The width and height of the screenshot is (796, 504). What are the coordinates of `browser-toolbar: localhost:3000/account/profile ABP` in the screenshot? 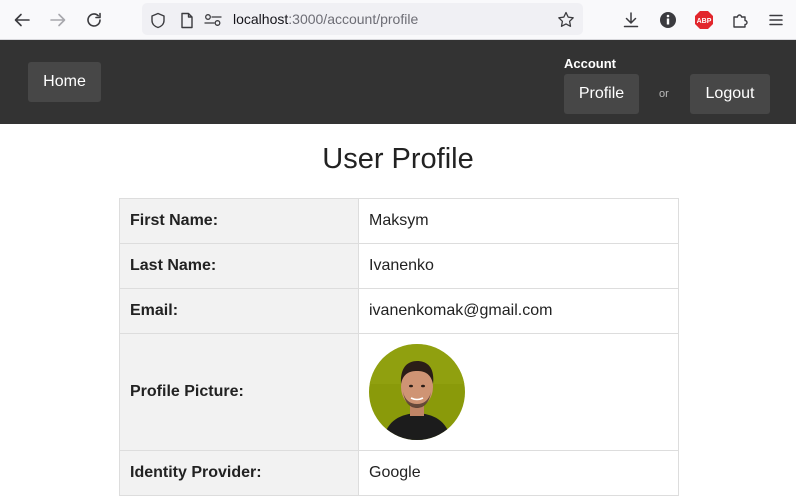 It's located at (398, 20).